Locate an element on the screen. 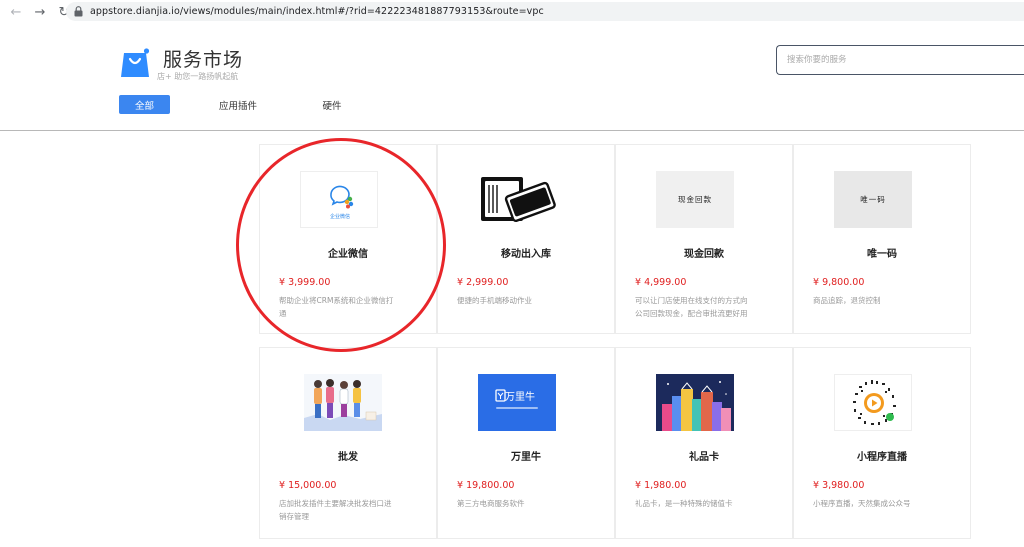  product-name: 批发 is located at coordinates (348, 457).